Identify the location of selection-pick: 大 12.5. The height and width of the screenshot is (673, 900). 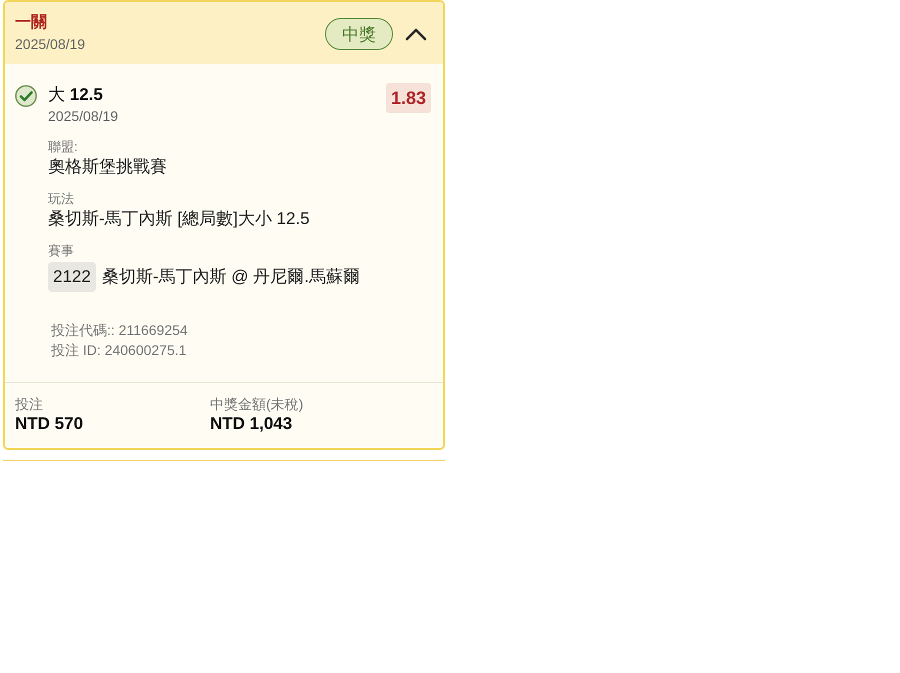
(76, 95).